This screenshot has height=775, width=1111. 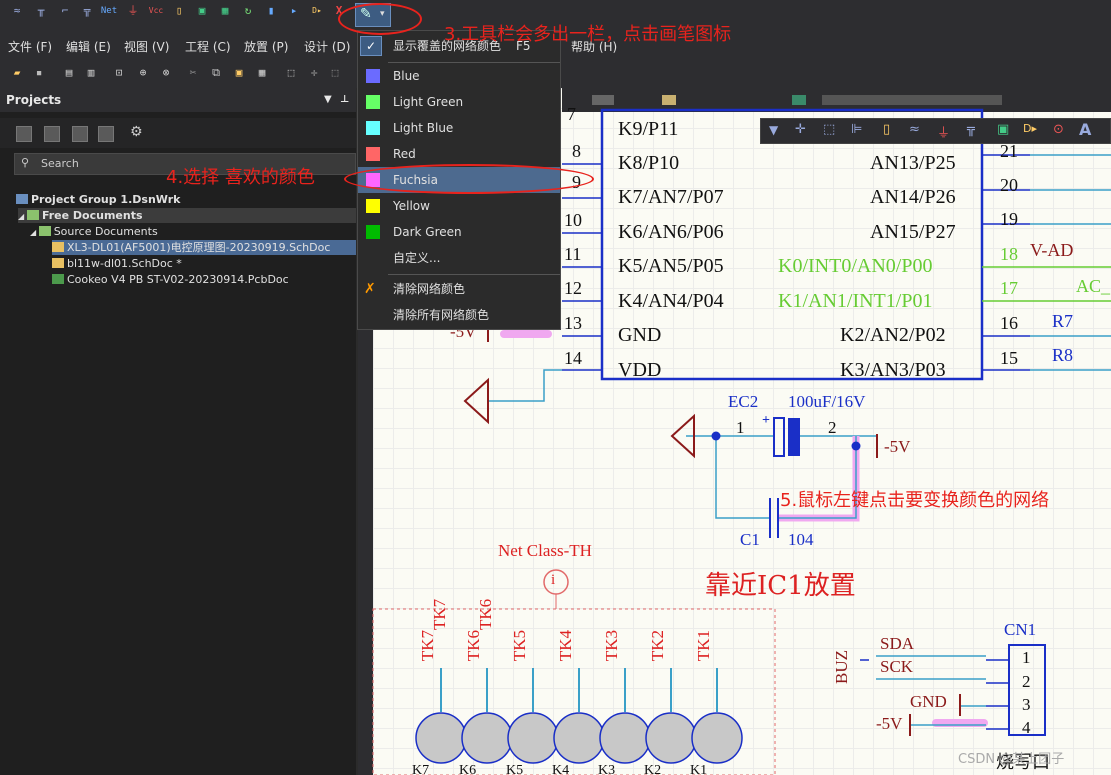 What do you see at coordinates (380, 19) in the screenshot?
I see `highlight-ellipse-pen` at bounding box center [380, 19].